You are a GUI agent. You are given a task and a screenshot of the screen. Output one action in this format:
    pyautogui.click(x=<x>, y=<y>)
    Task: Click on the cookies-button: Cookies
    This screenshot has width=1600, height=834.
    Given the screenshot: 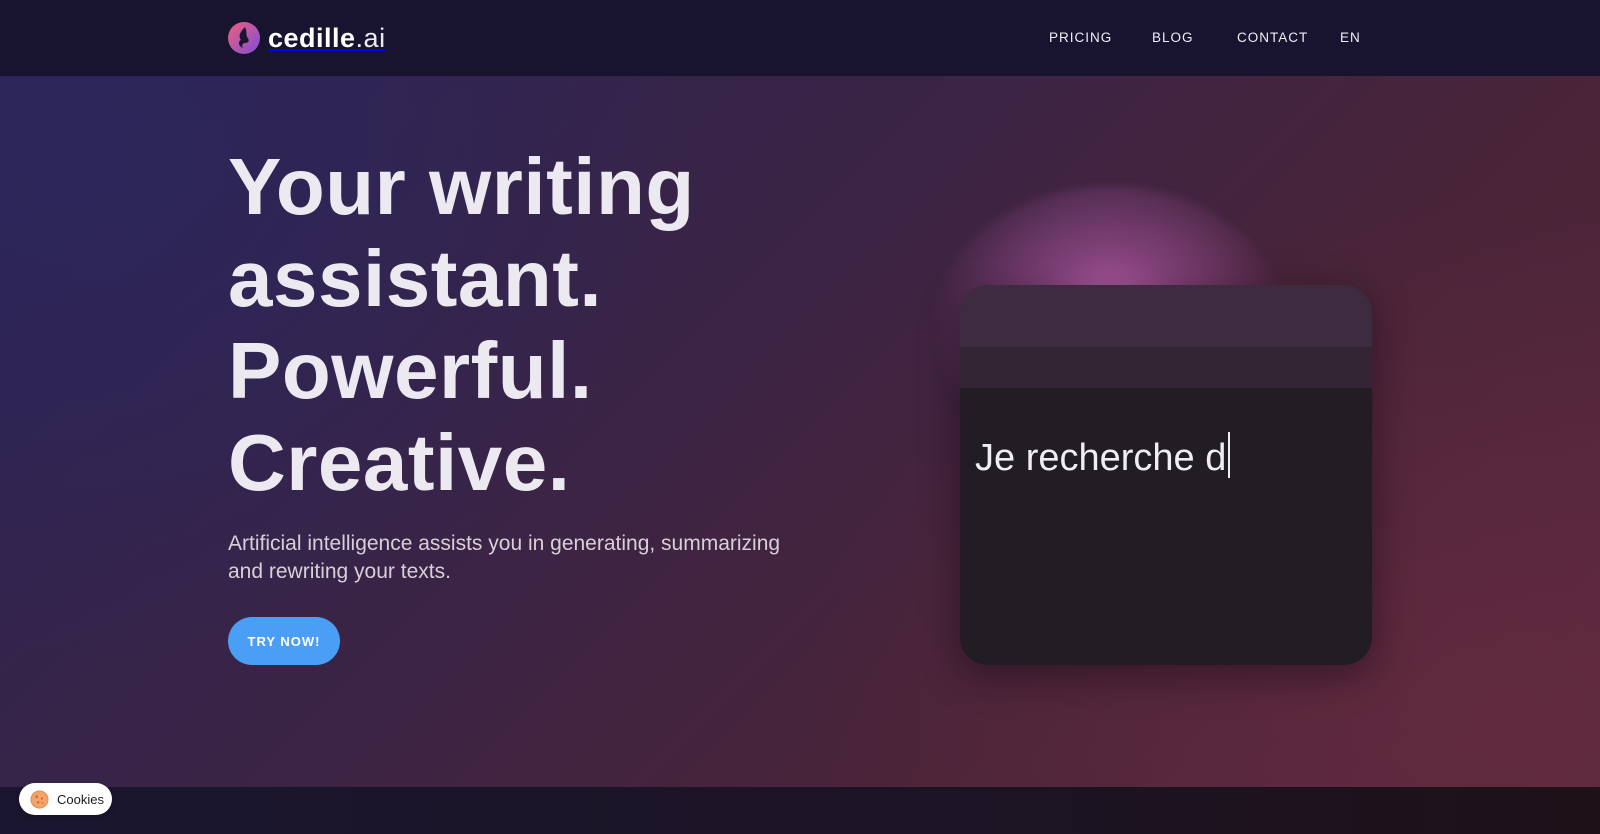 What is the action you would take?
    pyautogui.click(x=65, y=799)
    